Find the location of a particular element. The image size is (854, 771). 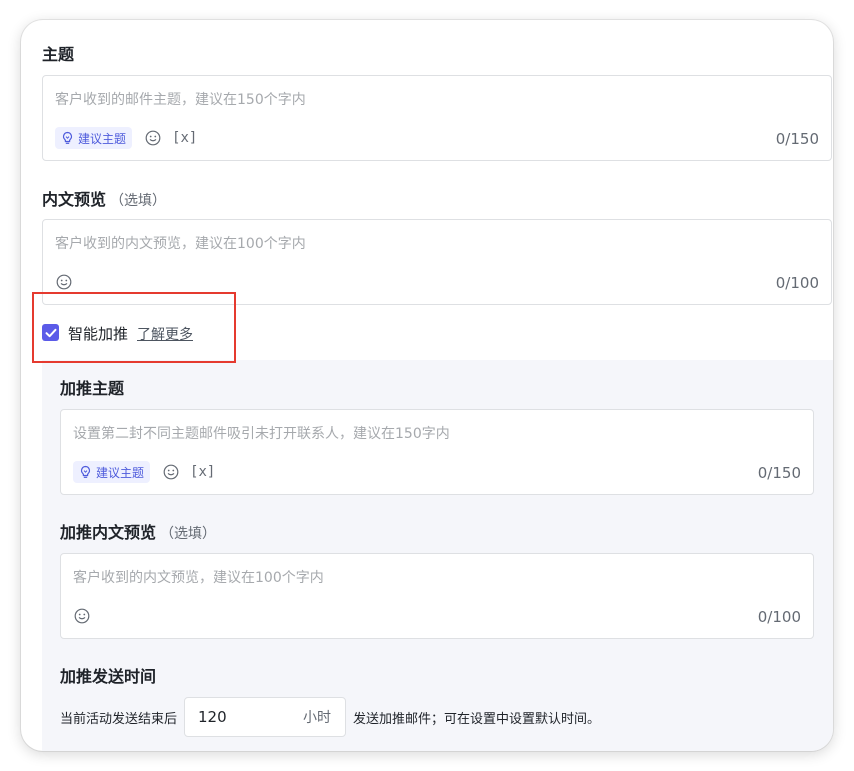

boost-subject-placeholder: 设置第二封不同主题邮件吸引未打开联系人，建议在150字内 is located at coordinates (261, 434).